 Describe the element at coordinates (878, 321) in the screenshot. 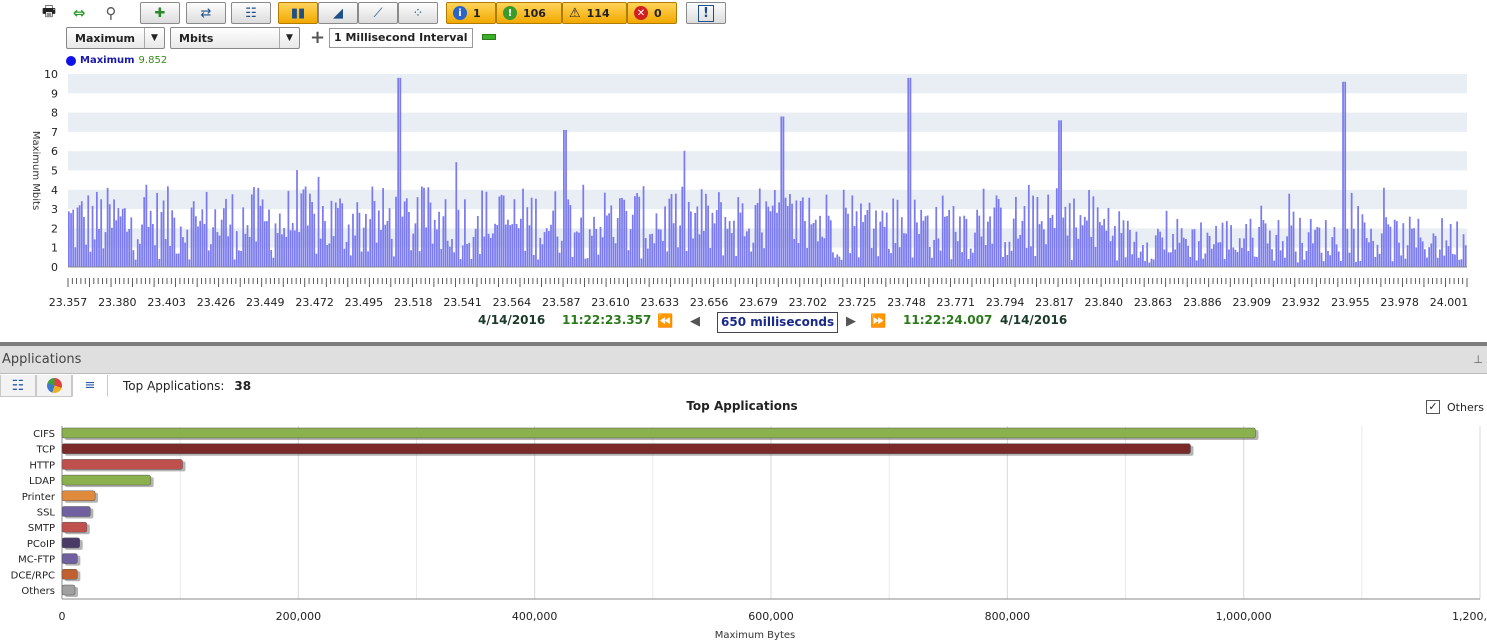

I see `skip-forward-icon: ⏩` at that location.